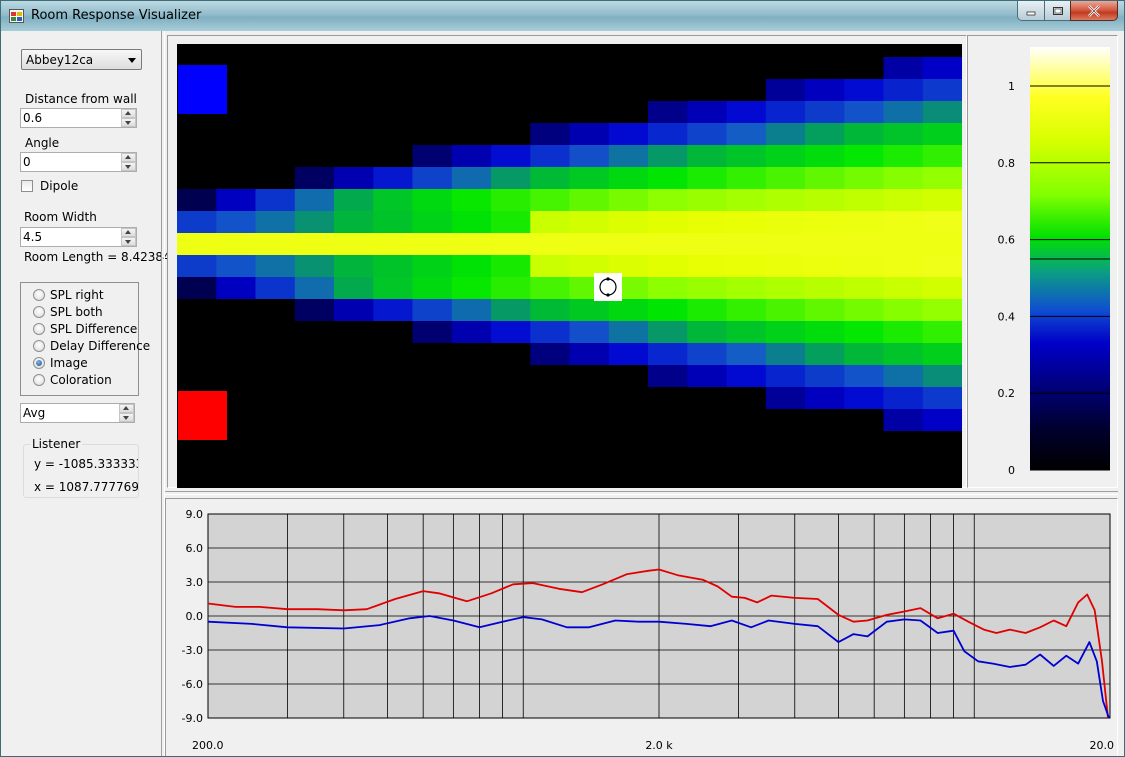 This screenshot has width=1125, height=757. What do you see at coordinates (1007, 240) in the screenshot?
I see `colorbar-tick-label: 0.6` at bounding box center [1007, 240].